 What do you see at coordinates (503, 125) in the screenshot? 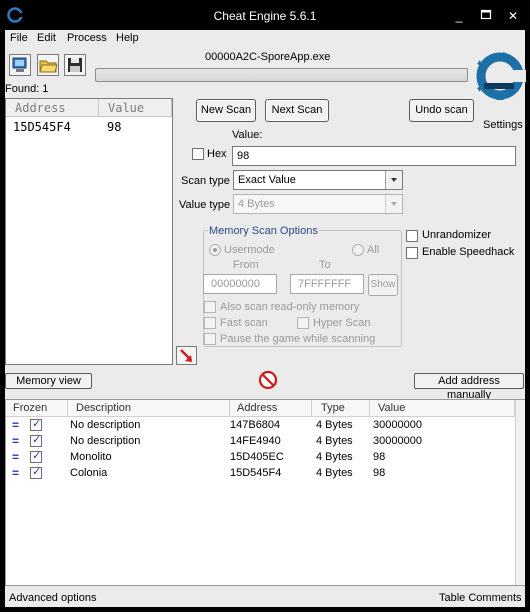
I see `settings-link: Settings` at bounding box center [503, 125].